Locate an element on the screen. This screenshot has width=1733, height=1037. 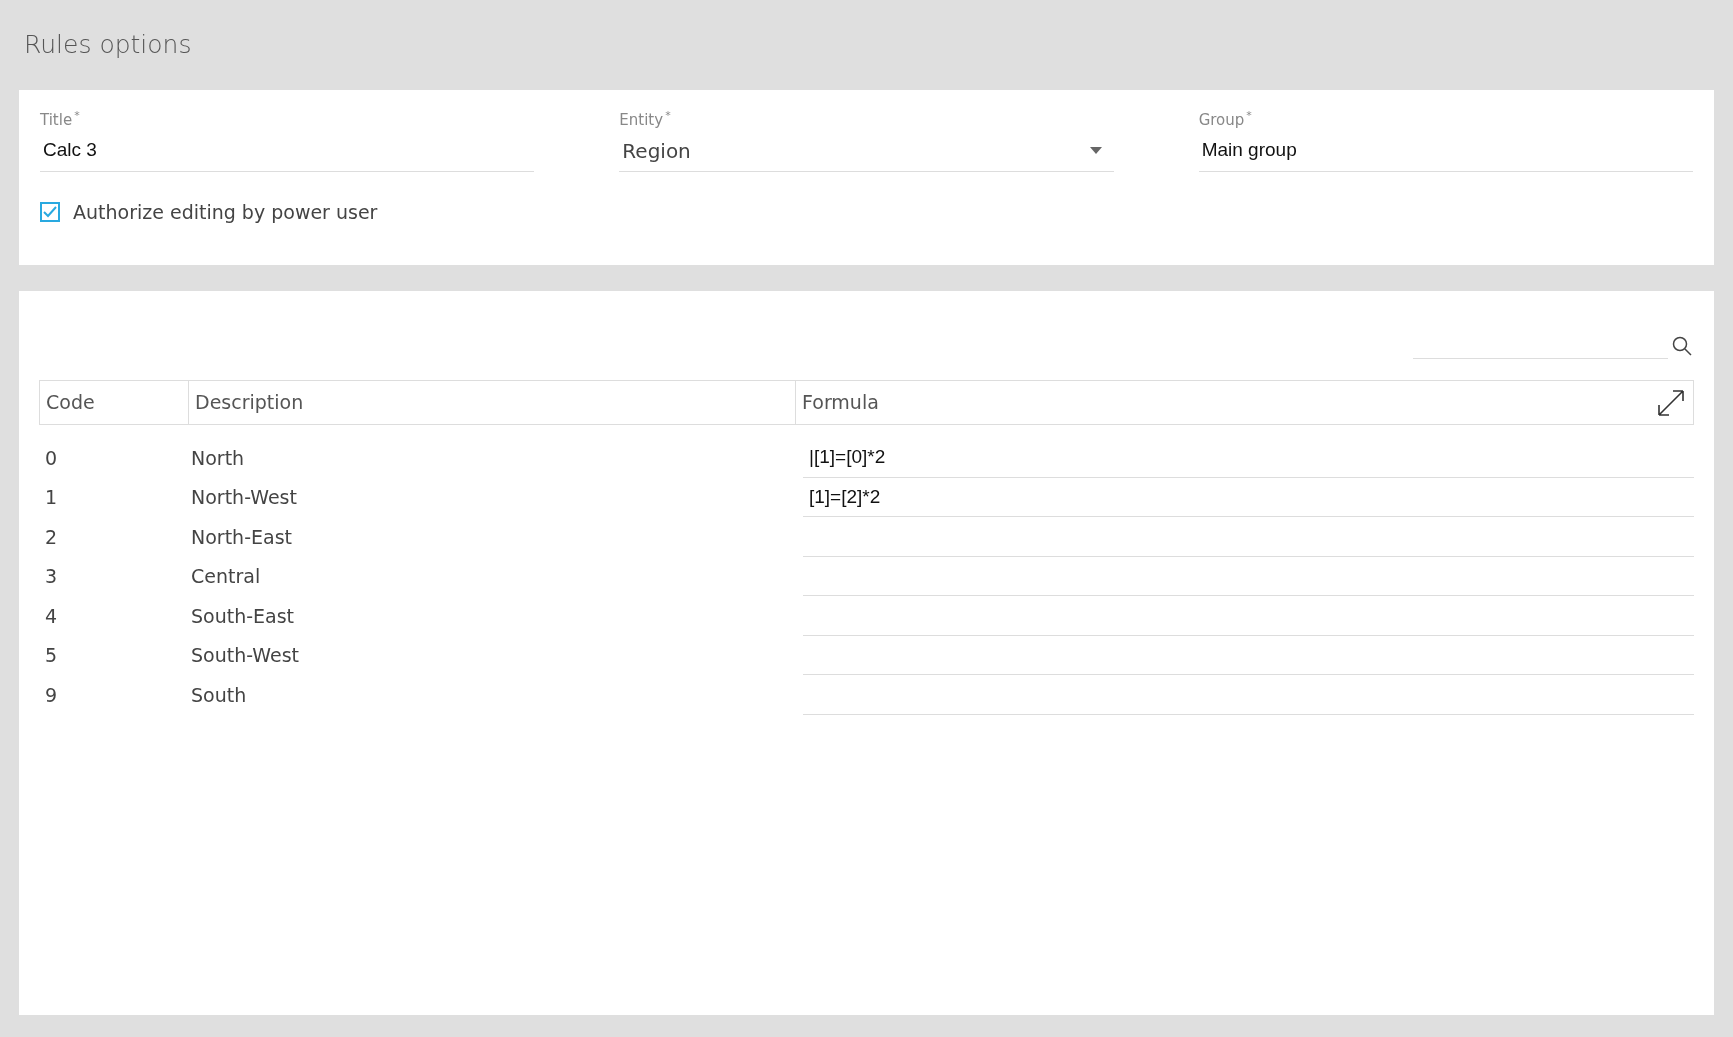
description-cell-text: North is located at coordinates (218, 458).